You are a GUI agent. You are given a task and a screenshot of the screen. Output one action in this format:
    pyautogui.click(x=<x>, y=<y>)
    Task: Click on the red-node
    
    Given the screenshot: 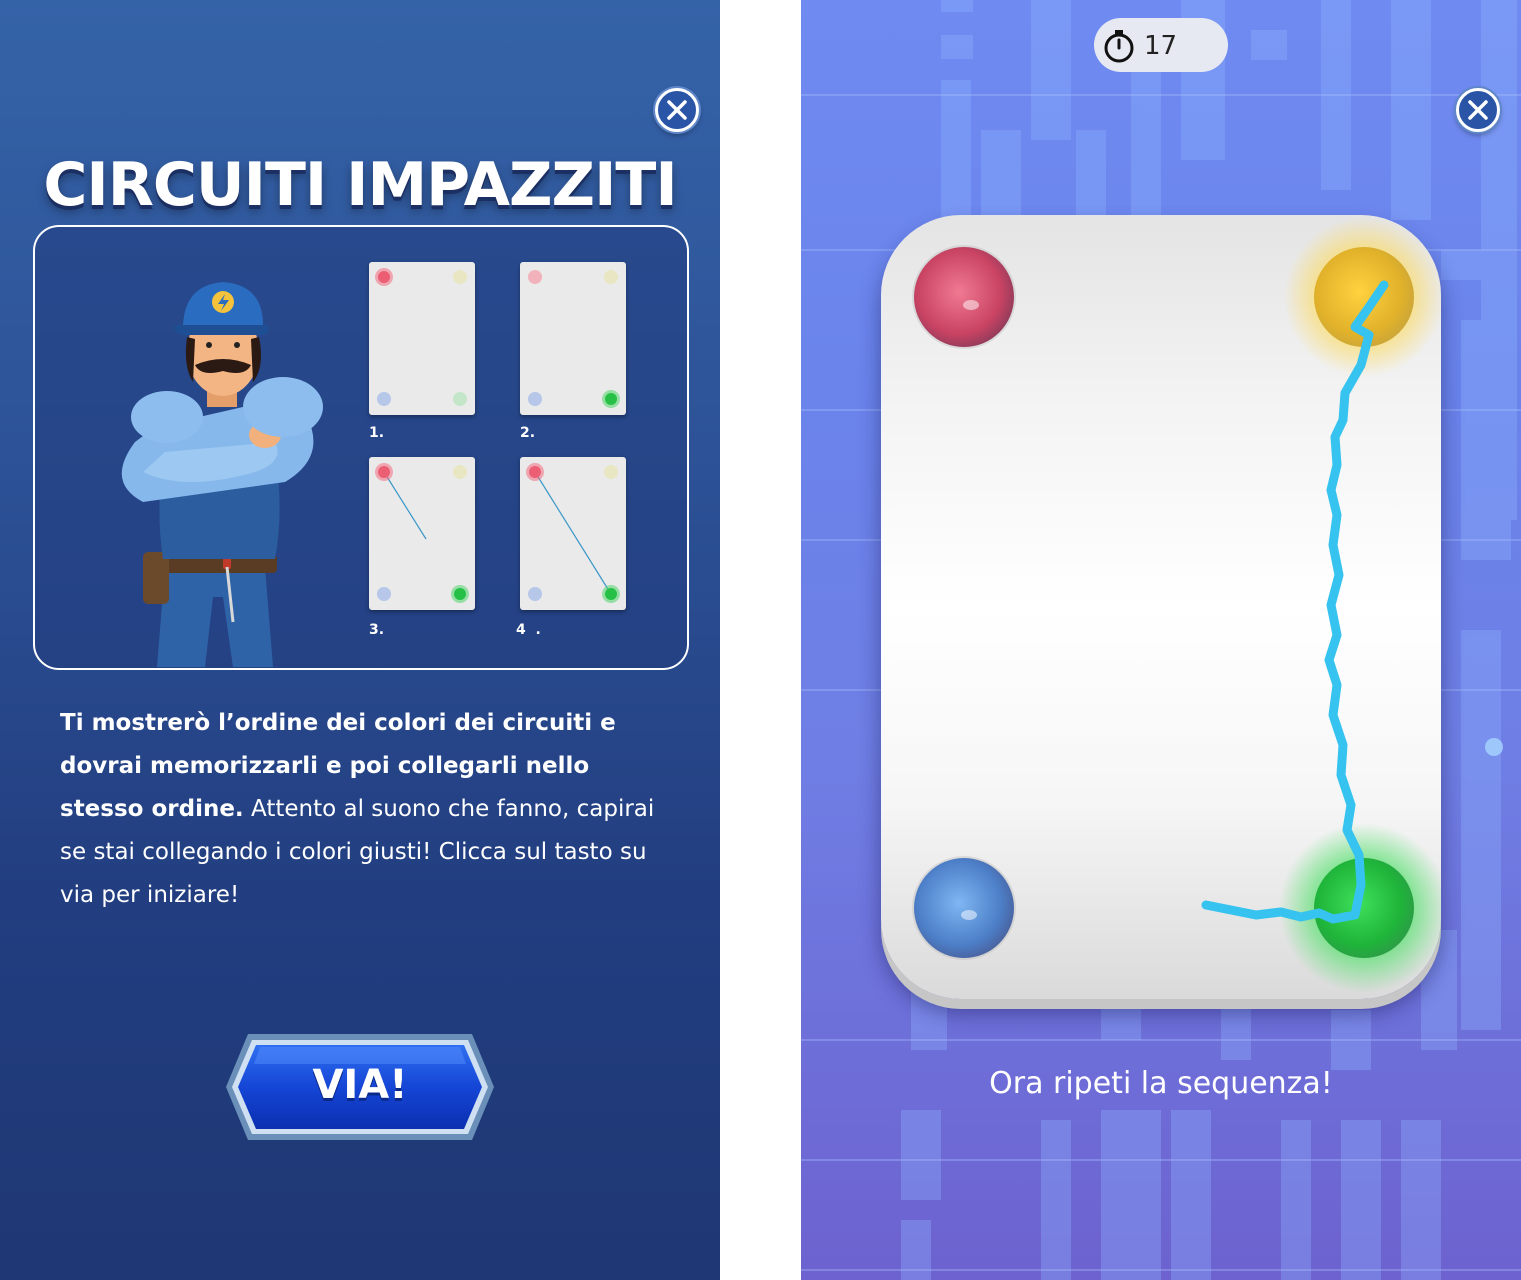 What is the action you would take?
    pyautogui.click(x=964, y=297)
    